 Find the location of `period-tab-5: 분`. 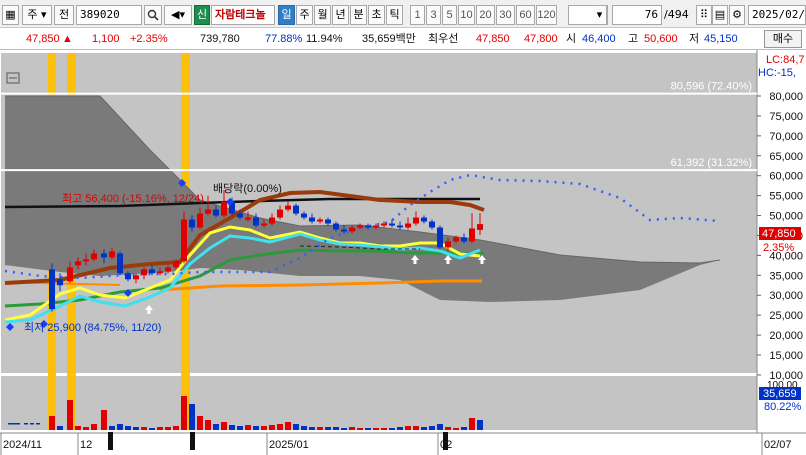

period-tab-5: 분 is located at coordinates (358, 15).